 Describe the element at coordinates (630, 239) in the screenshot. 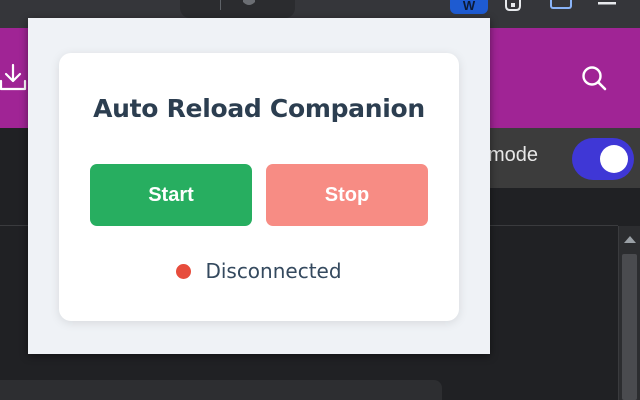

I see `scroll-up-arrow-icon` at that location.